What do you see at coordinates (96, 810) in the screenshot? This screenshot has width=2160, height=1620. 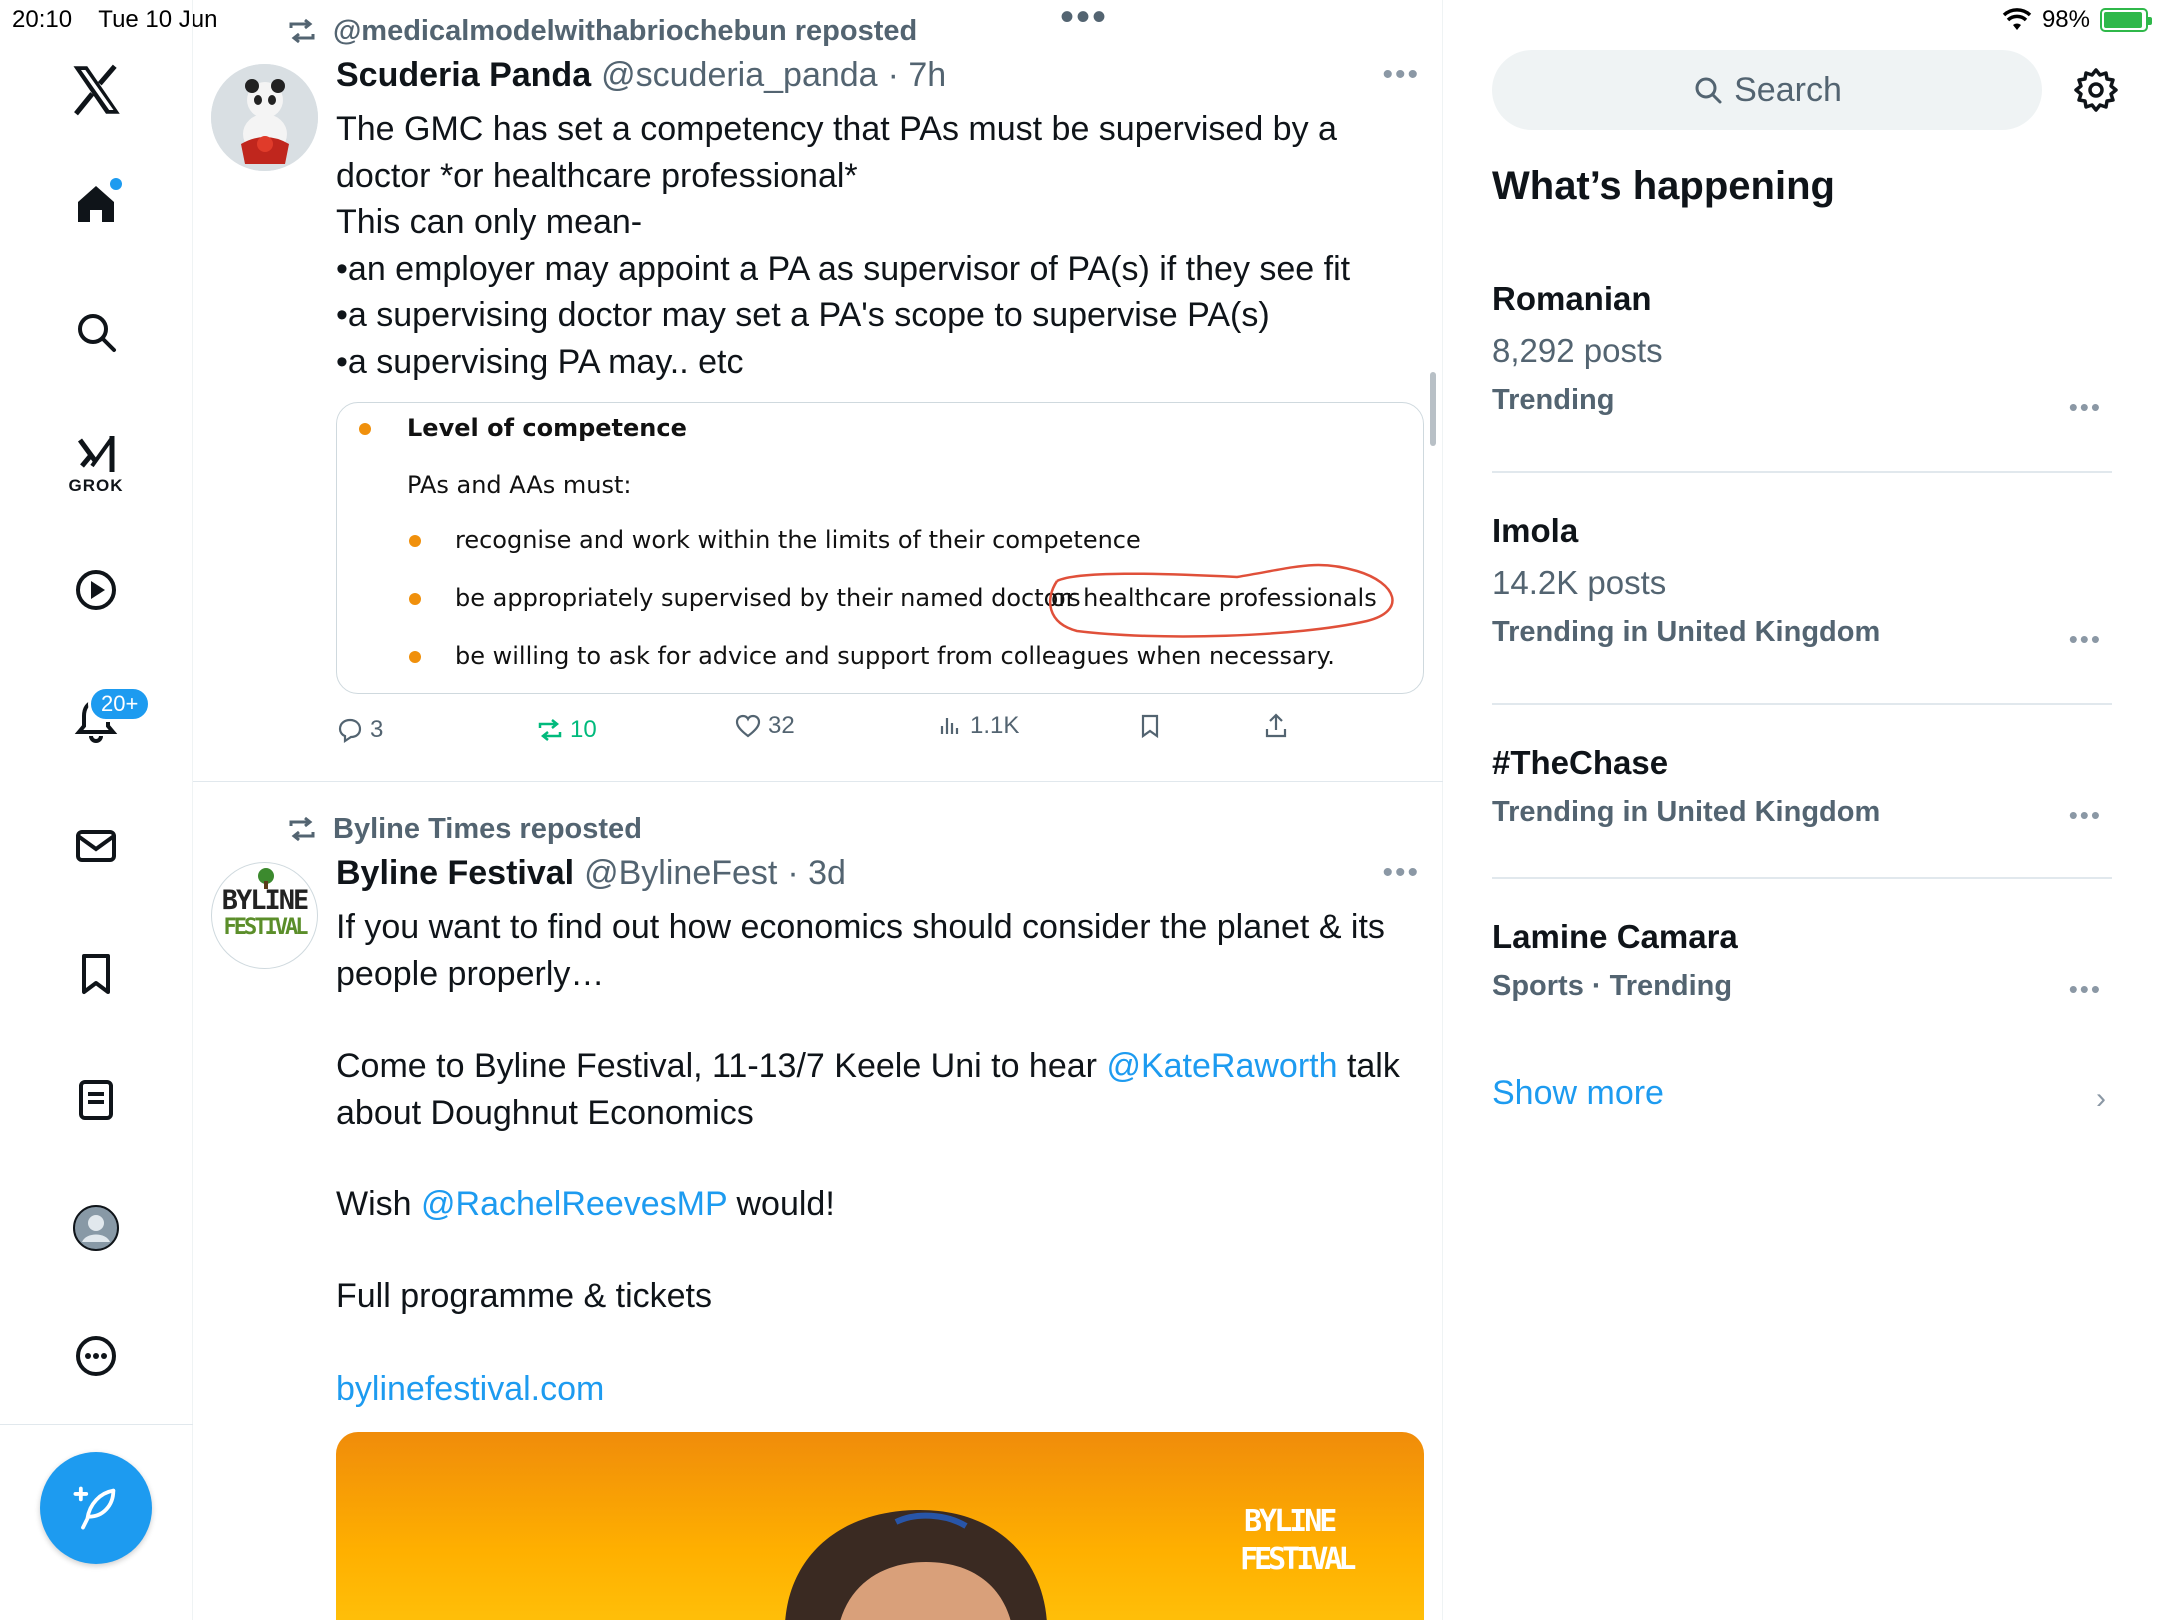 I see `left-nav: GROK 20+` at bounding box center [96, 810].